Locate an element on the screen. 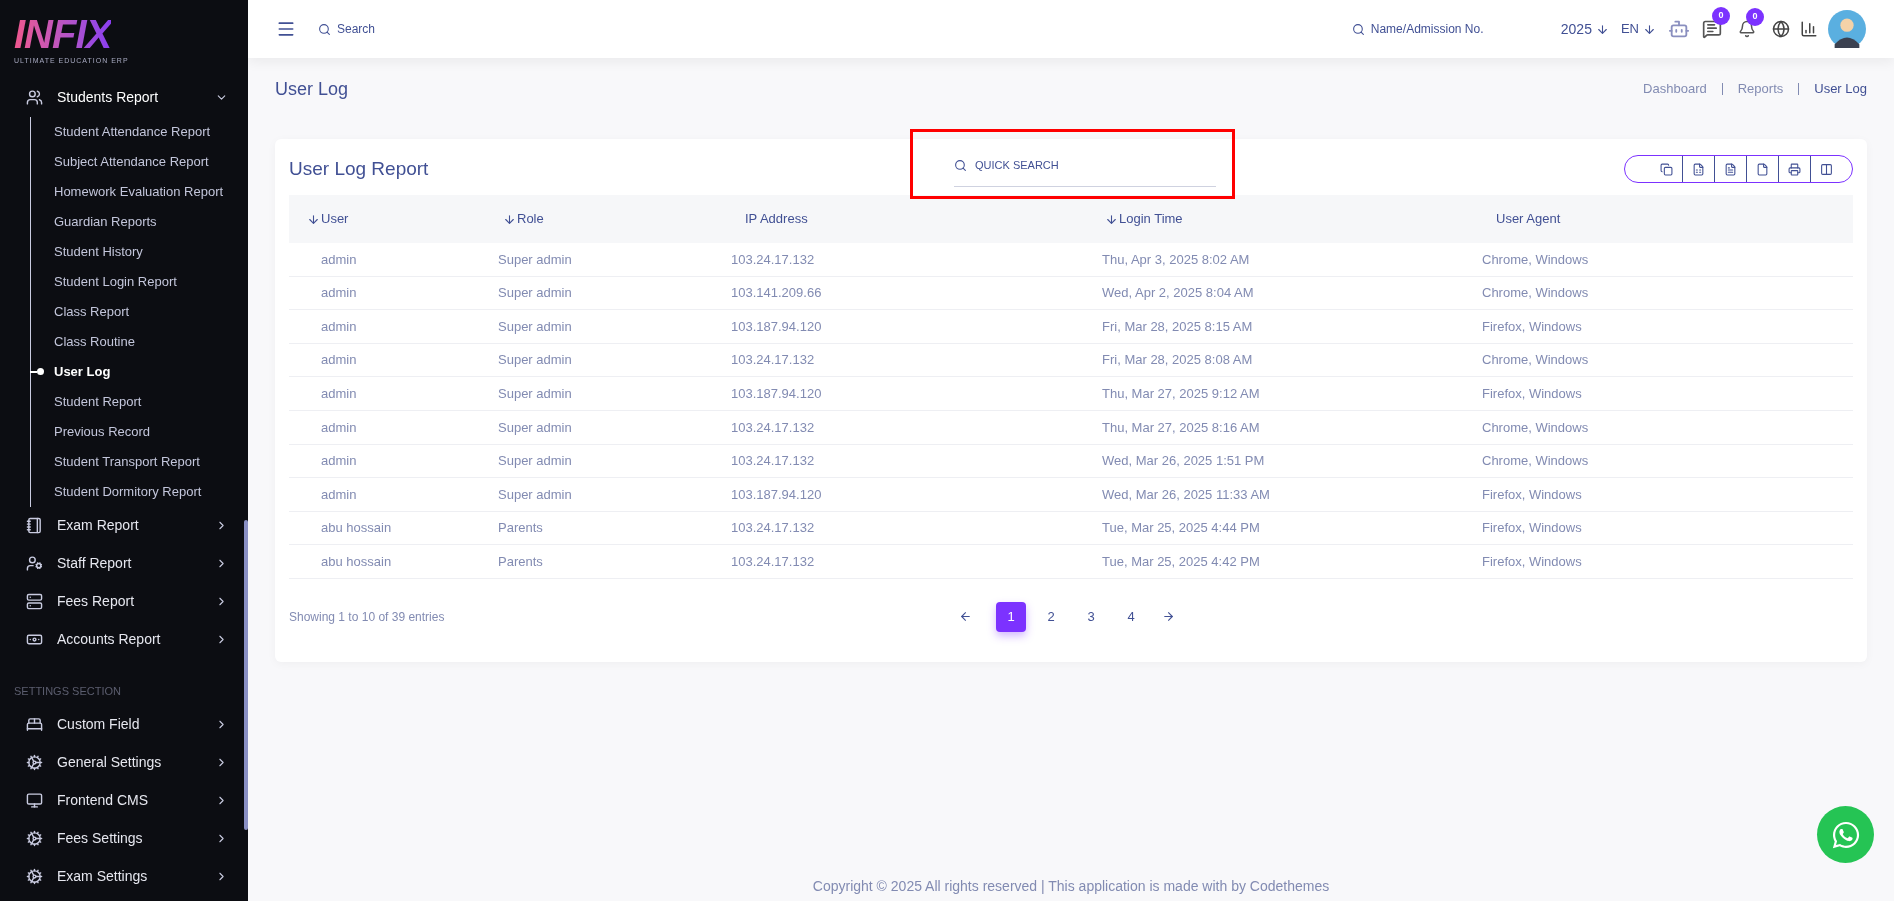 The width and height of the screenshot is (1894, 901). sidebar-item: Frontend CMS is located at coordinates (124, 800).